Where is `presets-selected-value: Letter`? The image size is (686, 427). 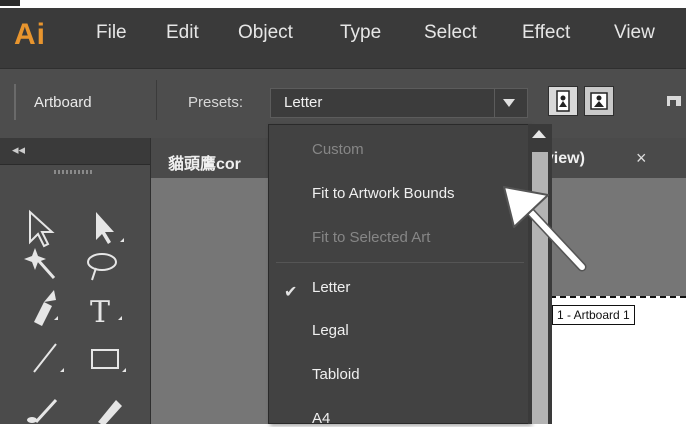 presets-selected-value: Letter is located at coordinates (303, 102).